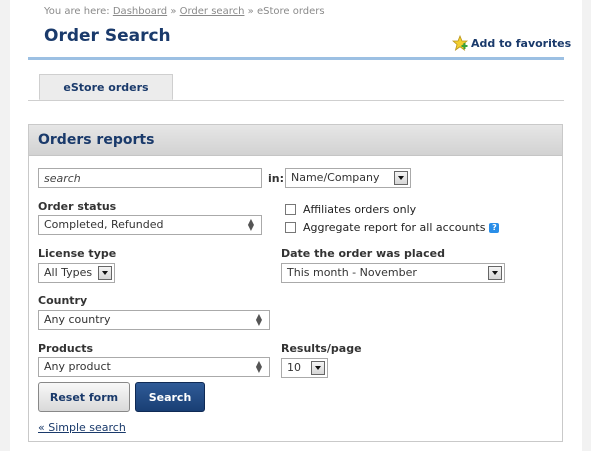 The width and height of the screenshot is (591, 451). What do you see at coordinates (77, 206) in the screenshot?
I see `order-status-label: Order status` at bounding box center [77, 206].